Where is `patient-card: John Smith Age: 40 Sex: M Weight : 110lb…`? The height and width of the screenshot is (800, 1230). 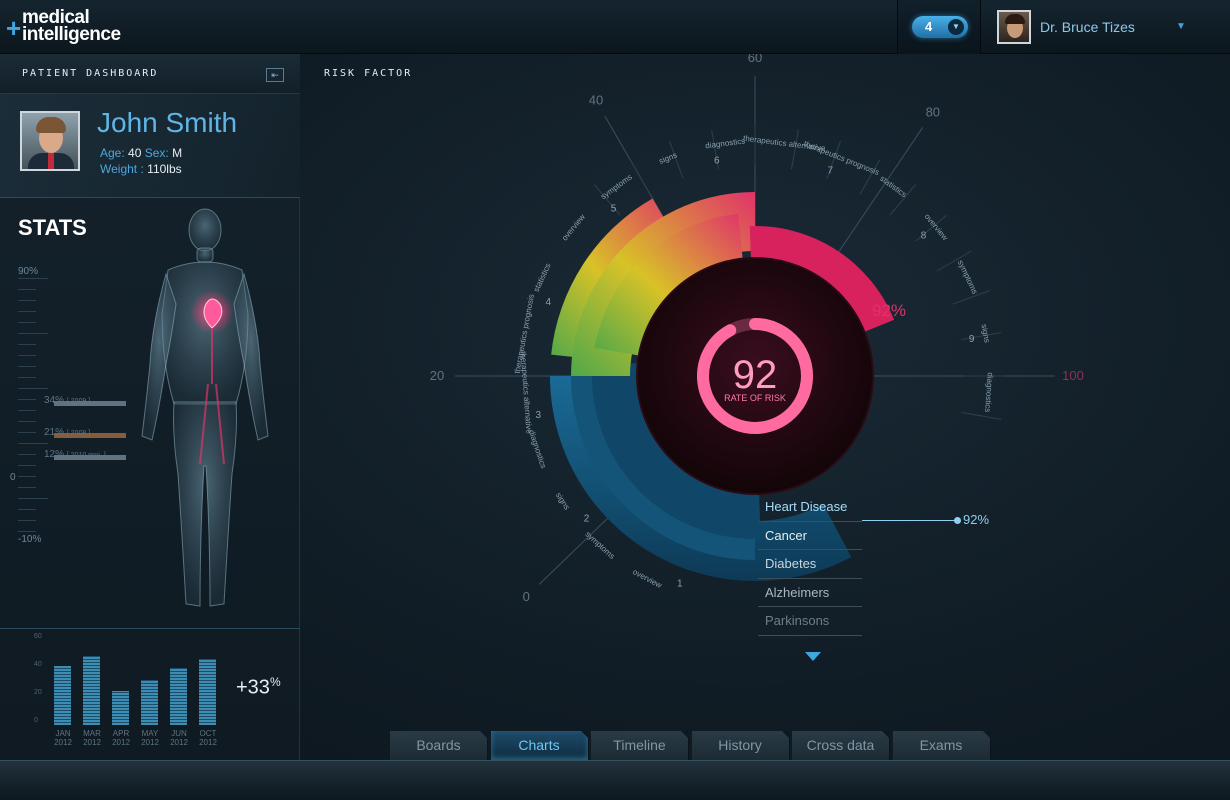 patient-card: John Smith Age: 40 Sex: M Weight : 110lb… is located at coordinates (150, 146).